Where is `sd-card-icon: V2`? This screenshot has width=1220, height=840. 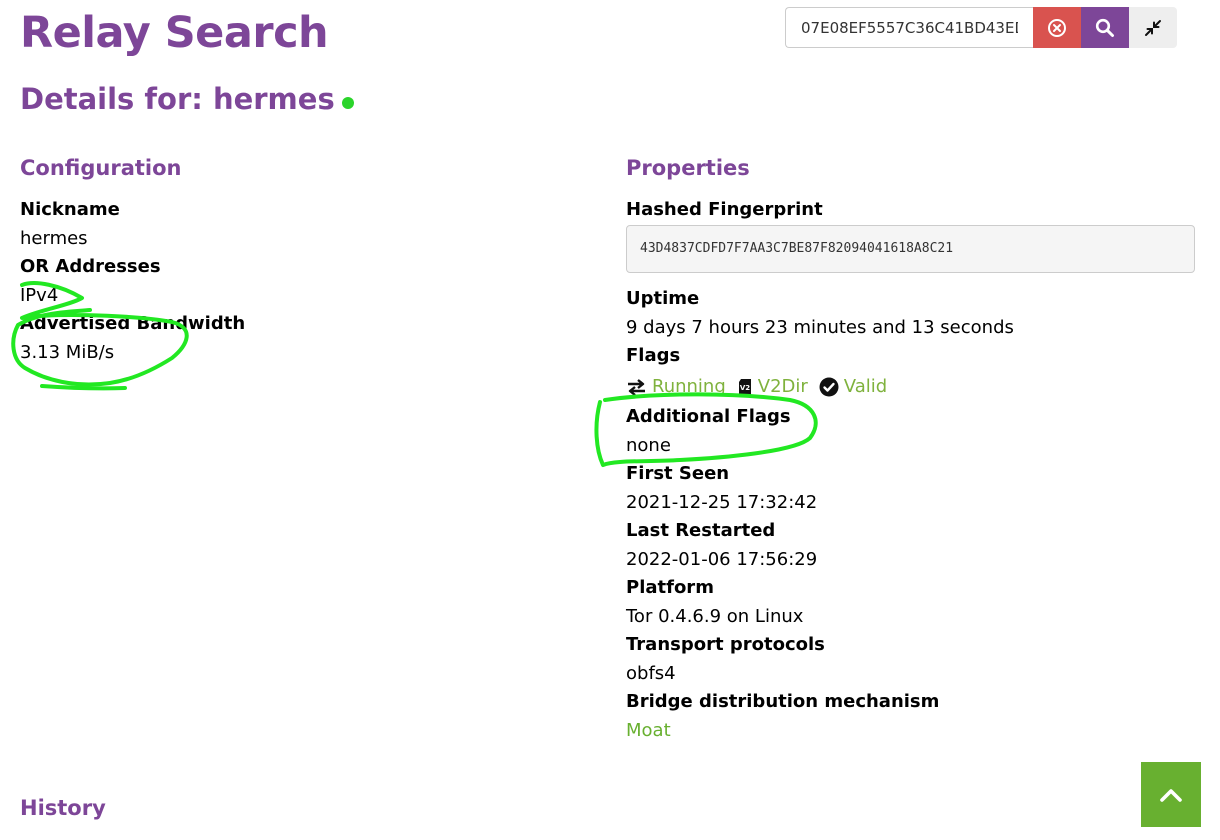
sd-card-icon: V2 is located at coordinates (744, 386).